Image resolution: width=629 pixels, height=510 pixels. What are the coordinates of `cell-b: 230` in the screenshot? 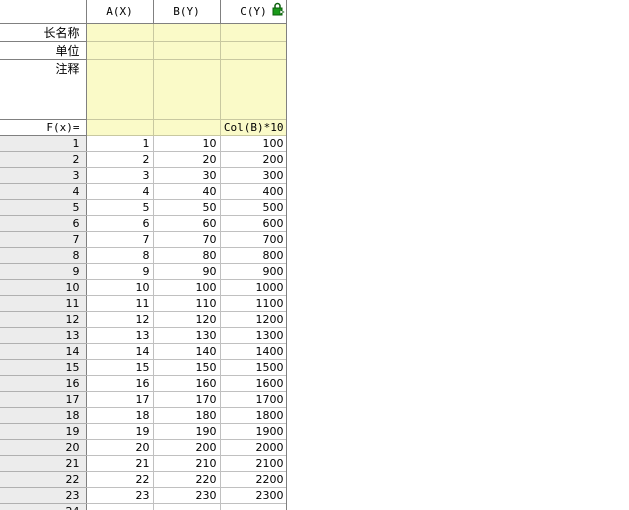 It's located at (187, 495).